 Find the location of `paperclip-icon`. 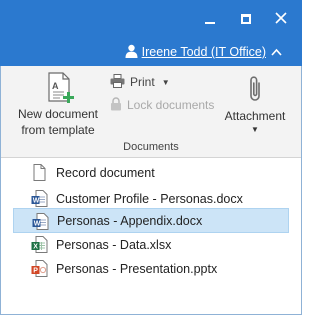

paperclip-icon is located at coordinates (255, 90).